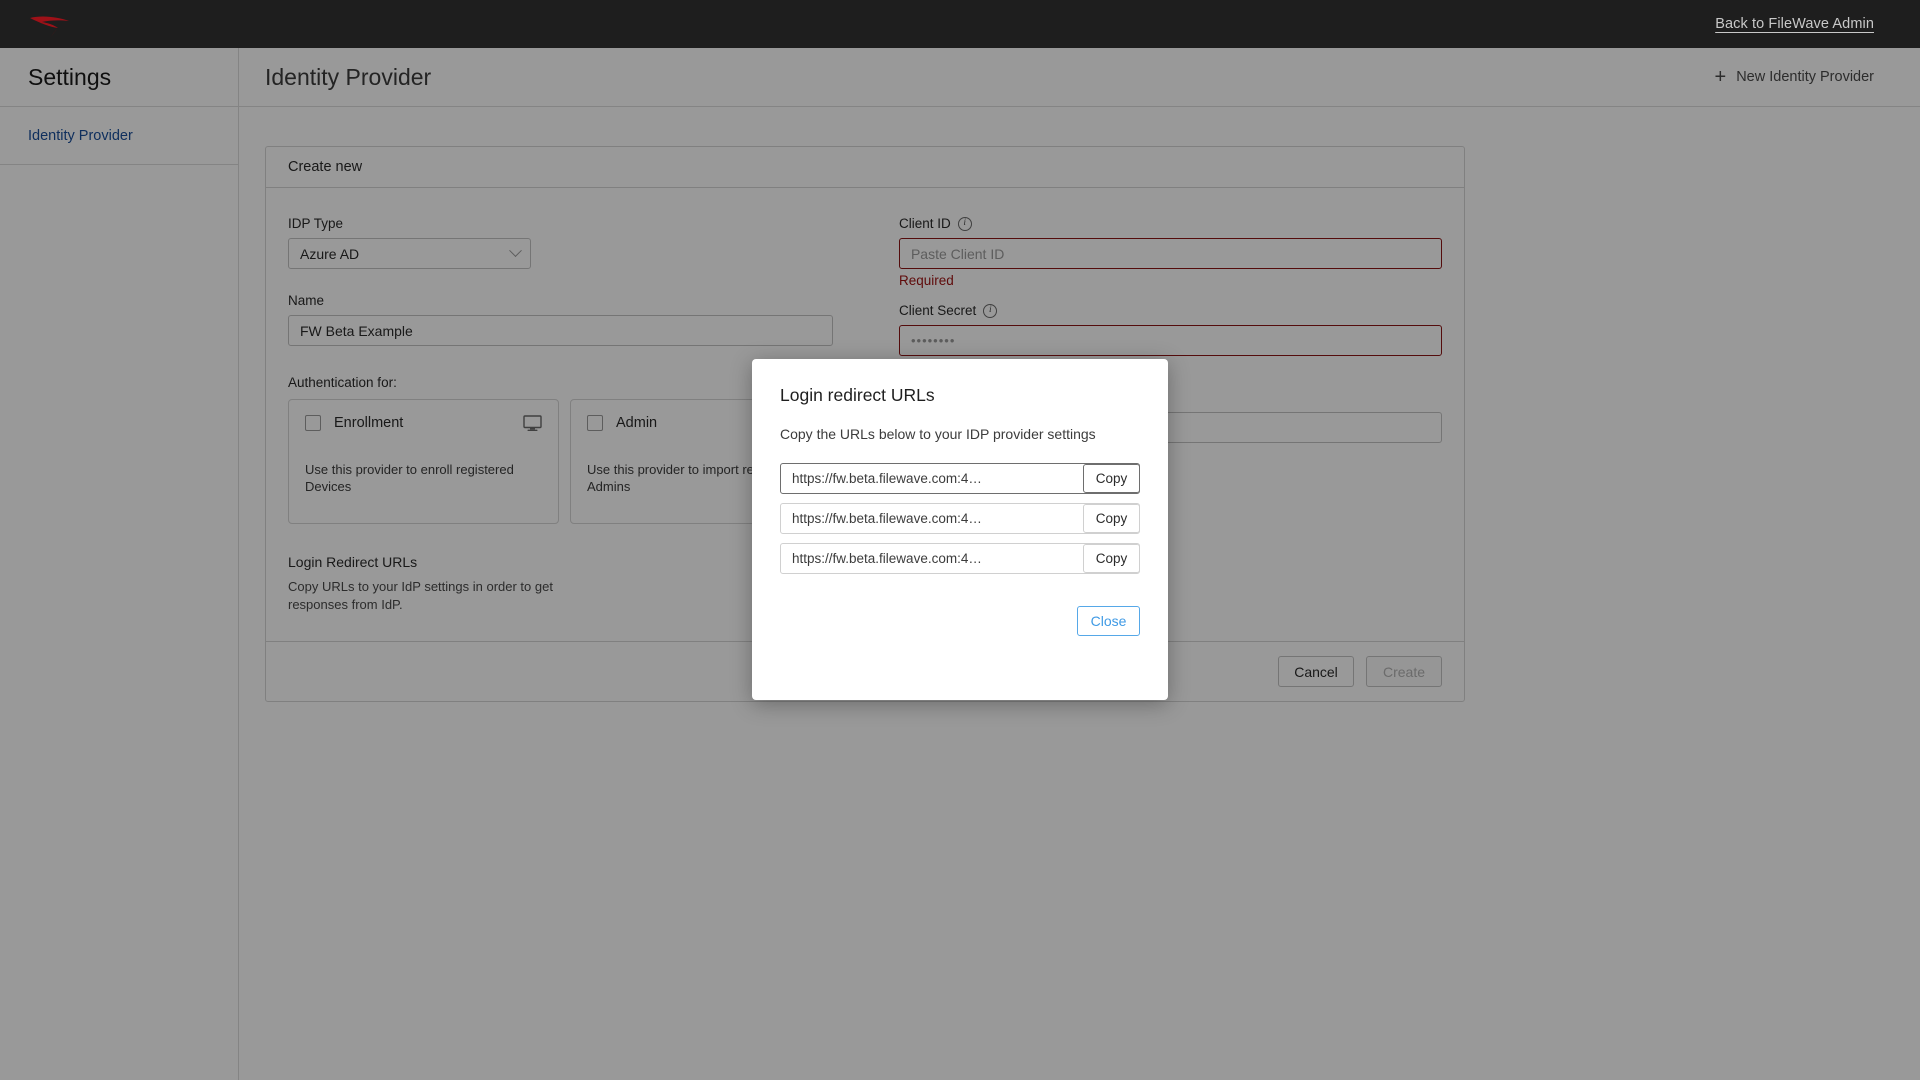 The height and width of the screenshot is (1080, 1920). What do you see at coordinates (1108, 621) in the screenshot?
I see `close-button: Close` at bounding box center [1108, 621].